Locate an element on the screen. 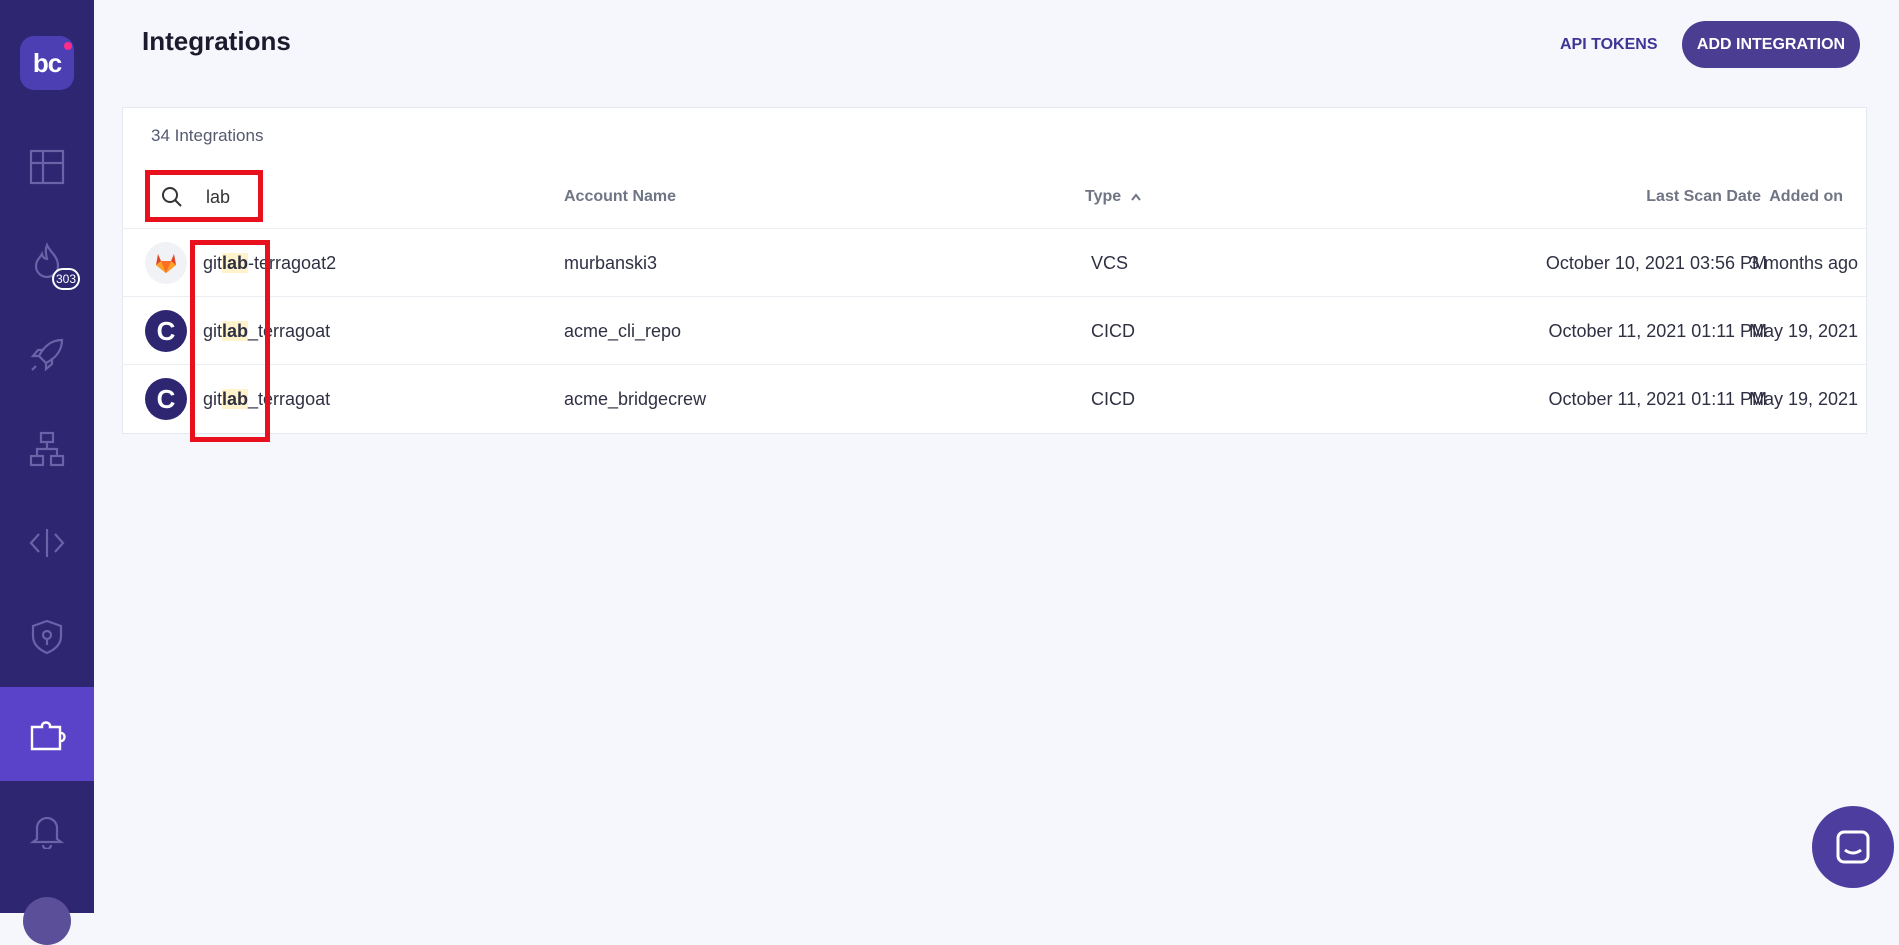 The height and width of the screenshot is (945, 1899). code-icon is located at coordinates (47, 543).